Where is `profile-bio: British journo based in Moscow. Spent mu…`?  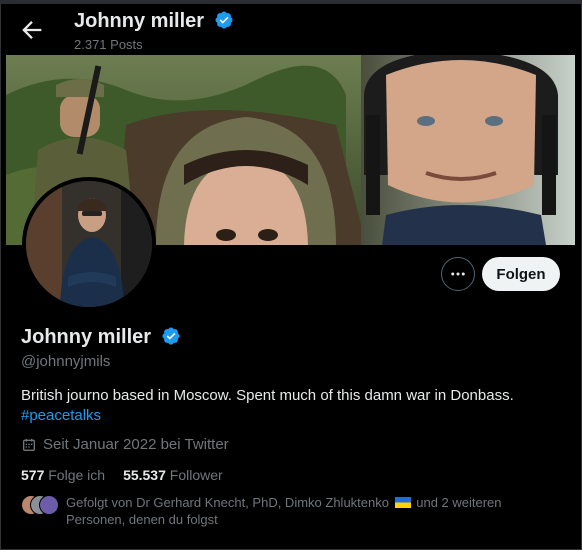 profile-bio: British journo based in Moscow. Spent mu… is located at coordinates (291, 406).